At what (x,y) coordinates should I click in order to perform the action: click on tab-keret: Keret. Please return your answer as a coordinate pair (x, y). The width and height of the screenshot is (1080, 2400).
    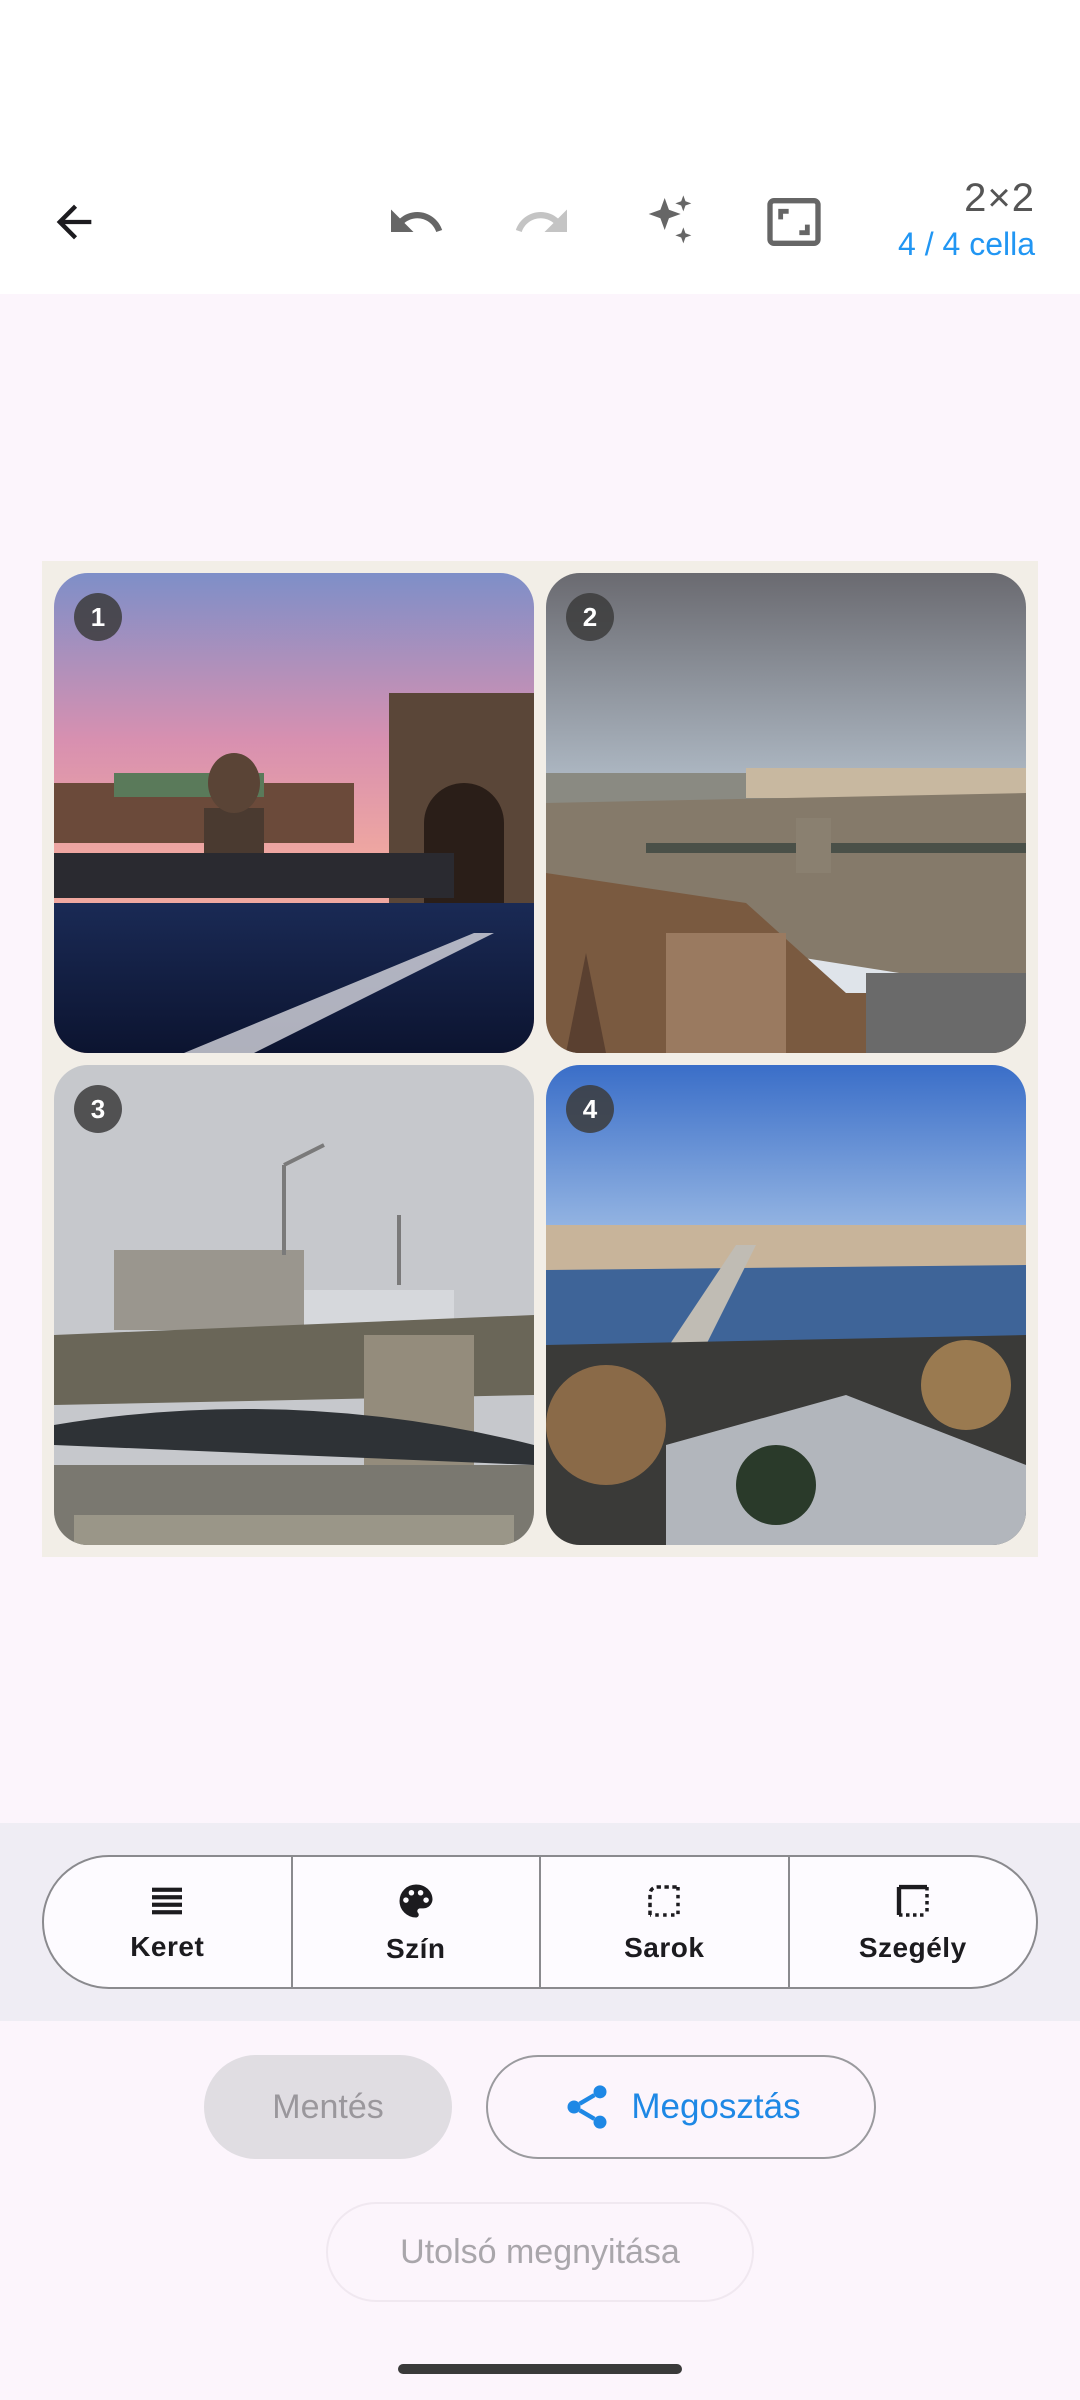
    Looking at the image, I should click on (168, 1922).